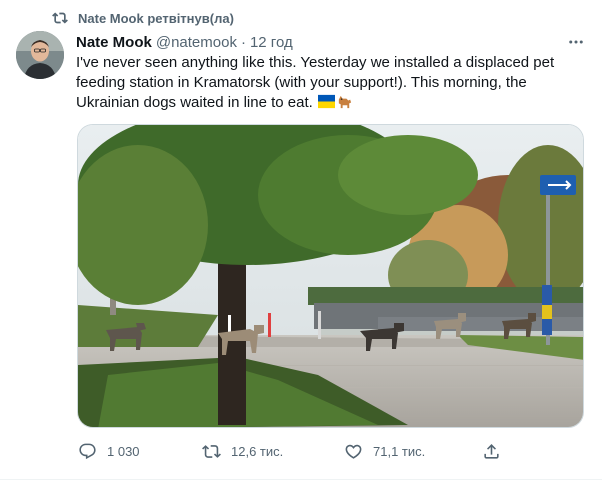  Describe the element at coordinates (257, 451) in the screenshot. I see `retweet-count: 12,6 тис.` at that location.